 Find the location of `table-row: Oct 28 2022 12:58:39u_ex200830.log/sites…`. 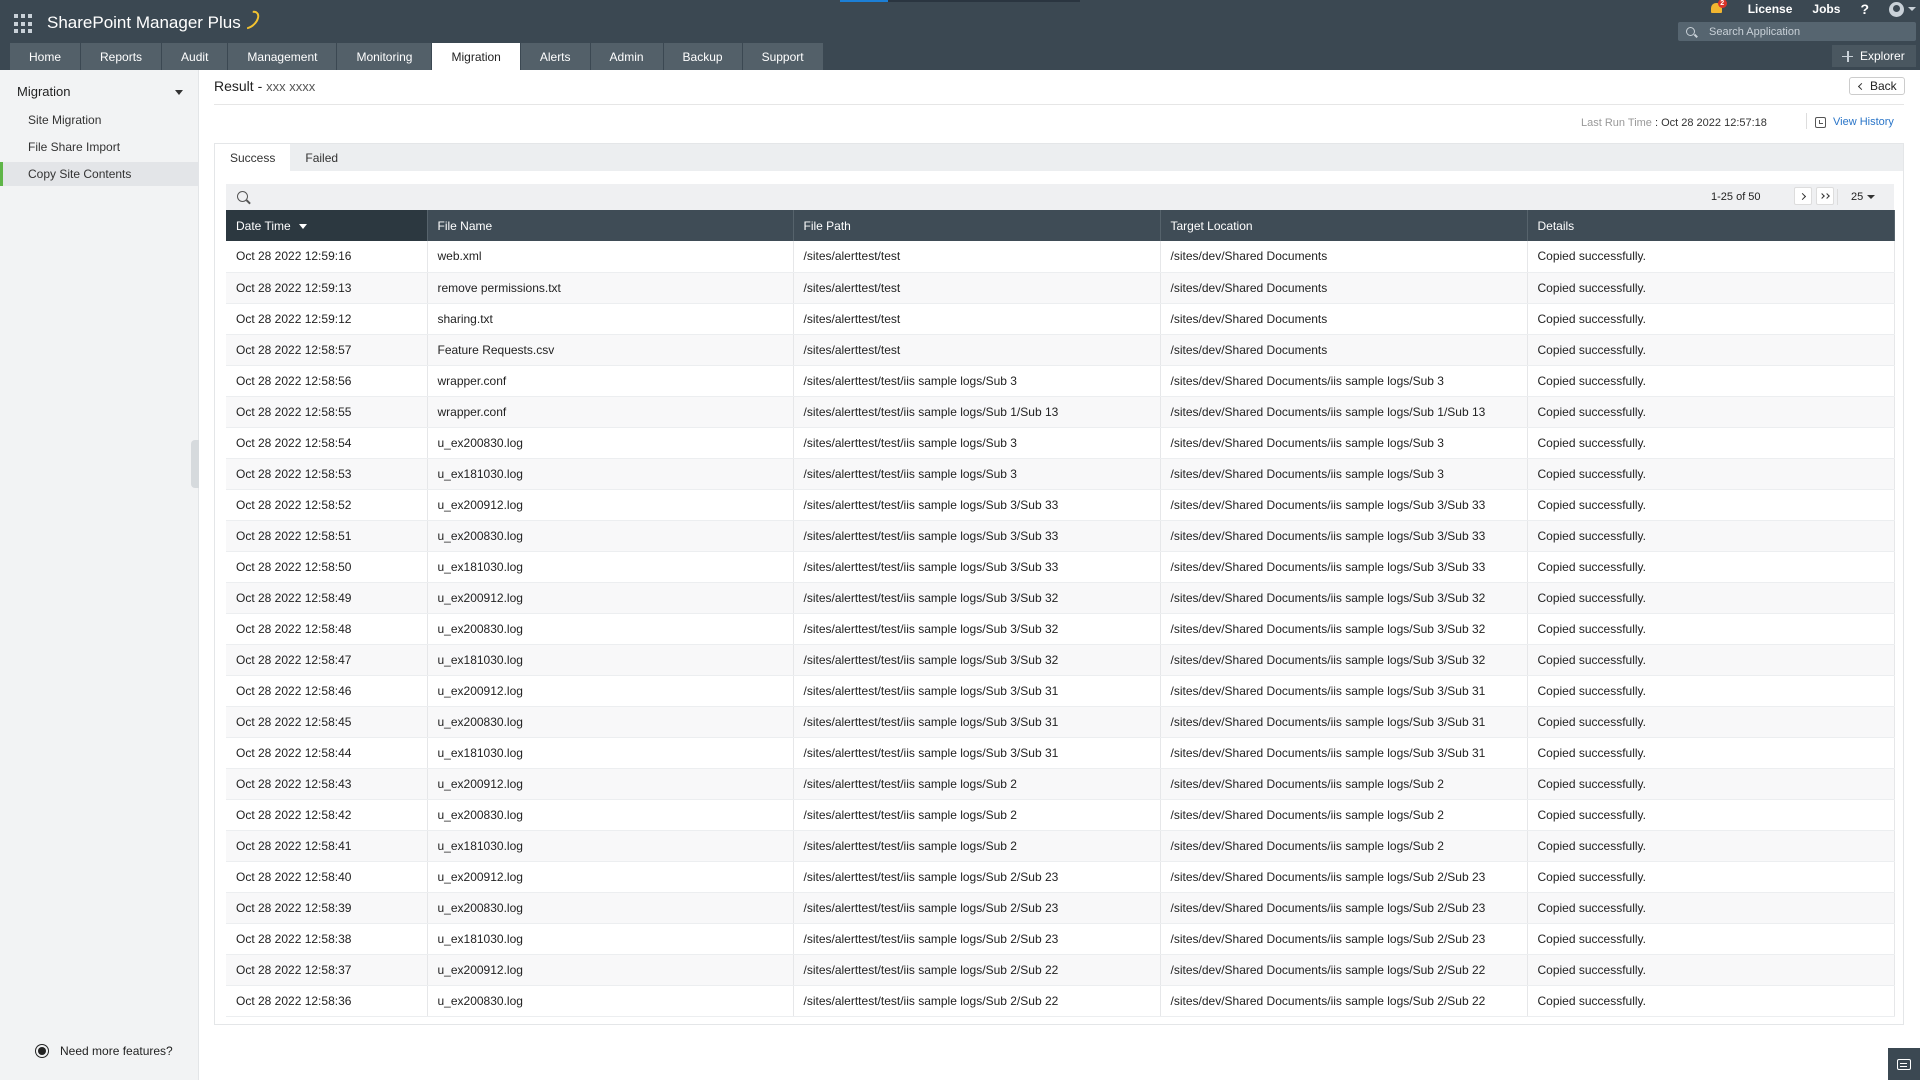

table-row: Oct 28 2022 12:58:39u_ex200830.log/sites… is located at coordinates (1060, 907).